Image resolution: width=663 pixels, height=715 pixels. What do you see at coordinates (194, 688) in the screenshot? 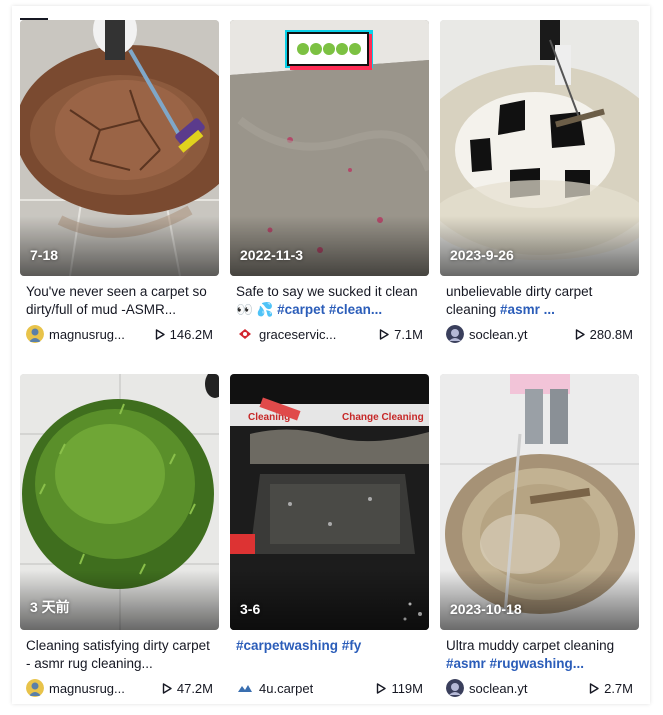
I see `play-count-value: 47.2M` at bounding box center [194, 688].